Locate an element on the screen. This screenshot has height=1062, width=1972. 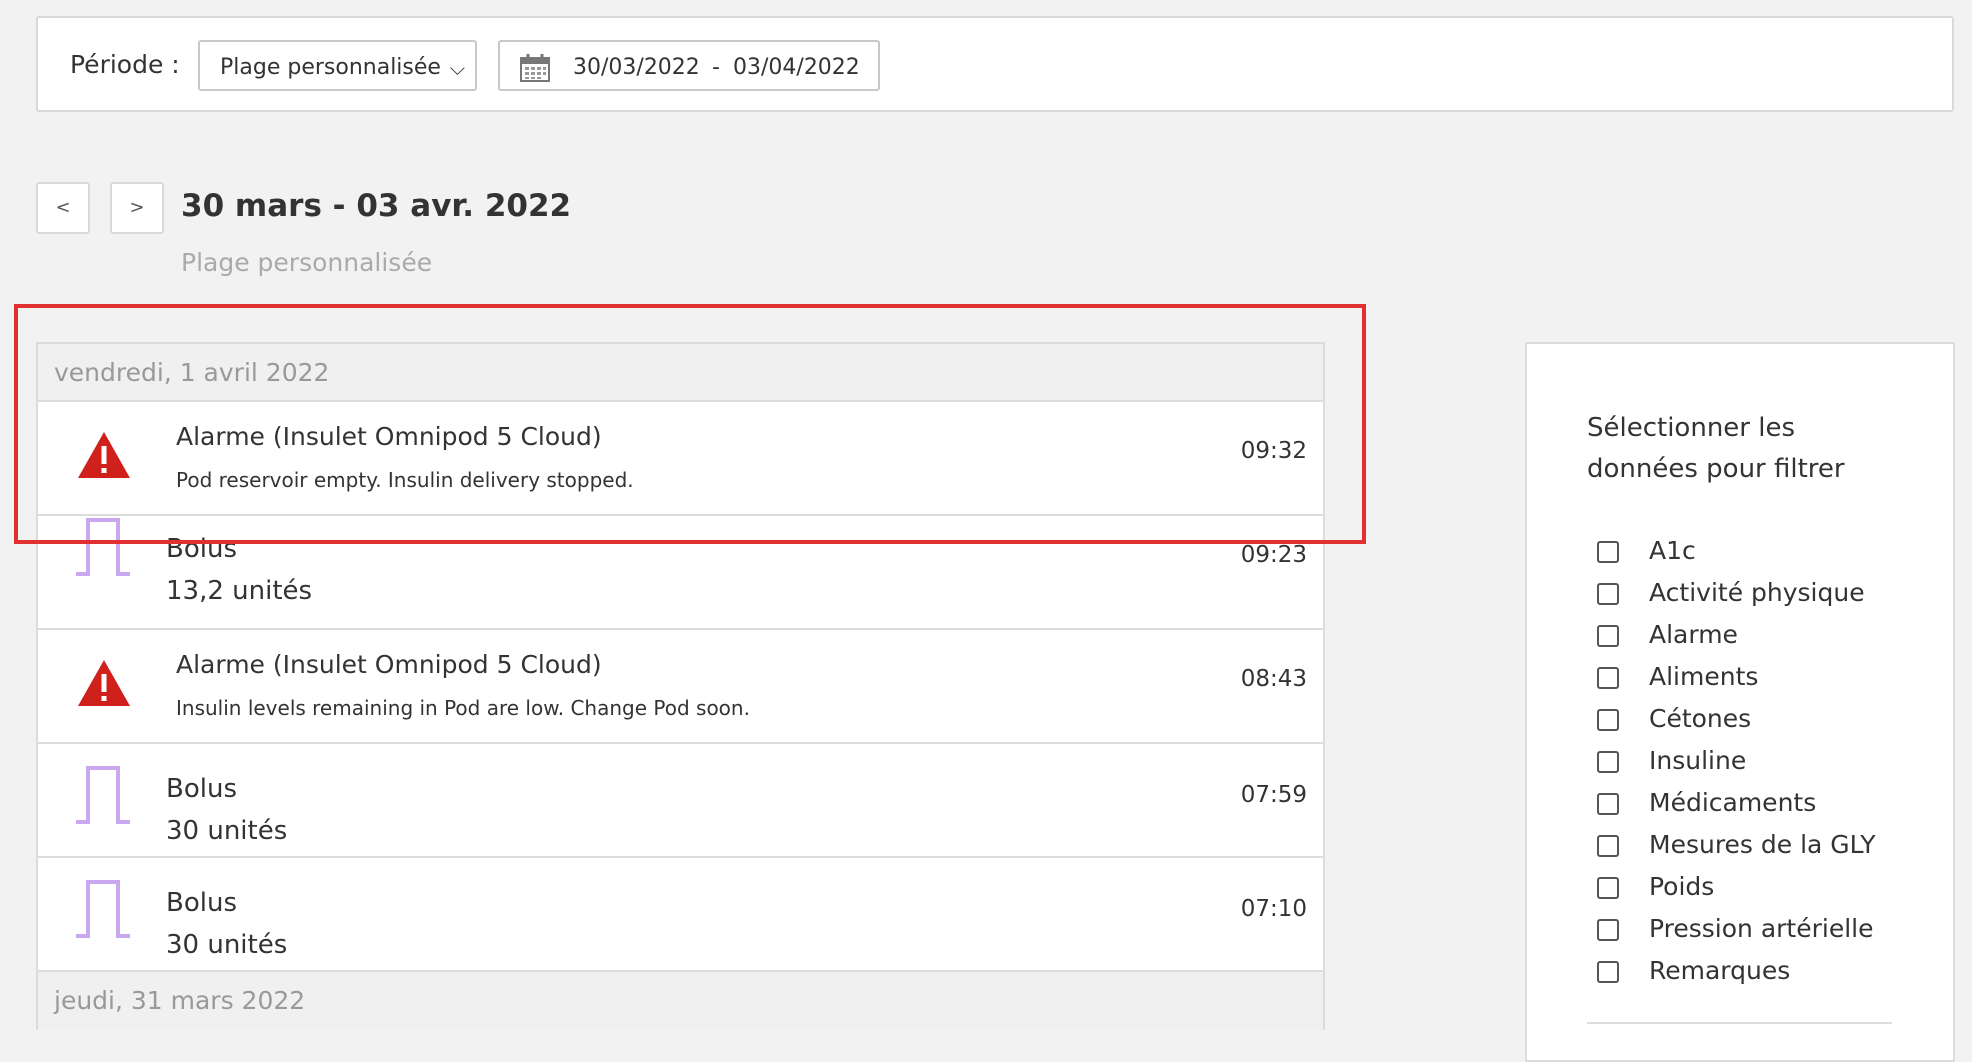
calendar-icon is located at coordinates (535, 68).